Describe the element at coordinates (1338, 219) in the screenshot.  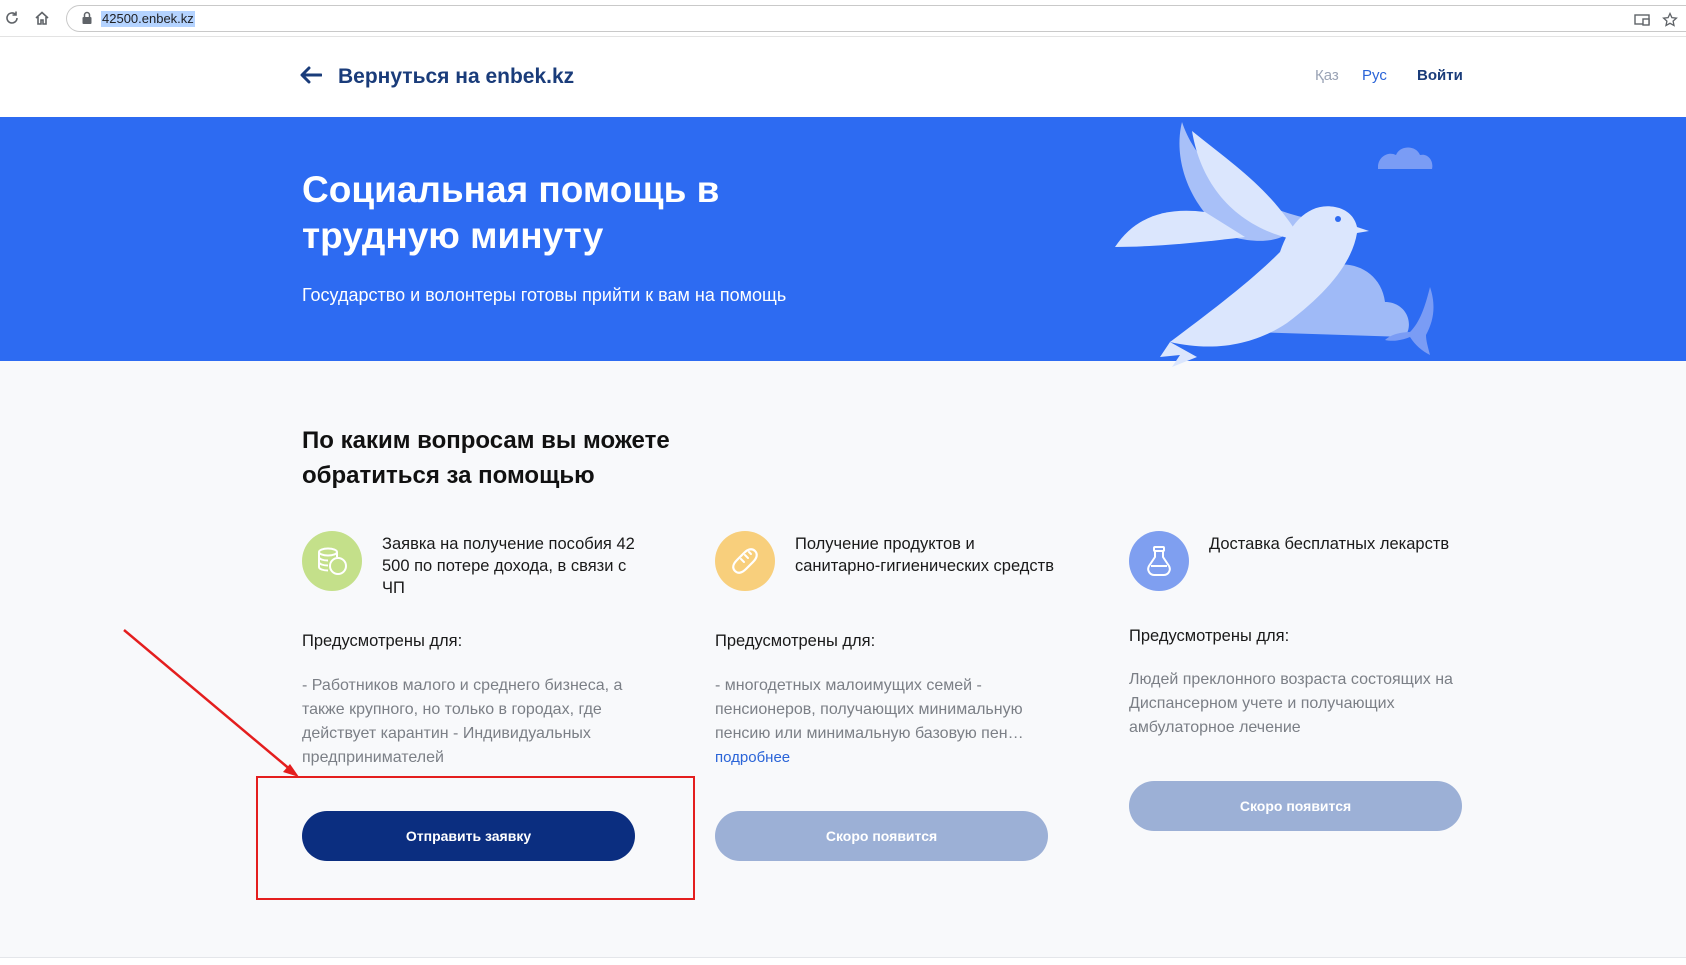
I see `dove-eye-shape` at that location.